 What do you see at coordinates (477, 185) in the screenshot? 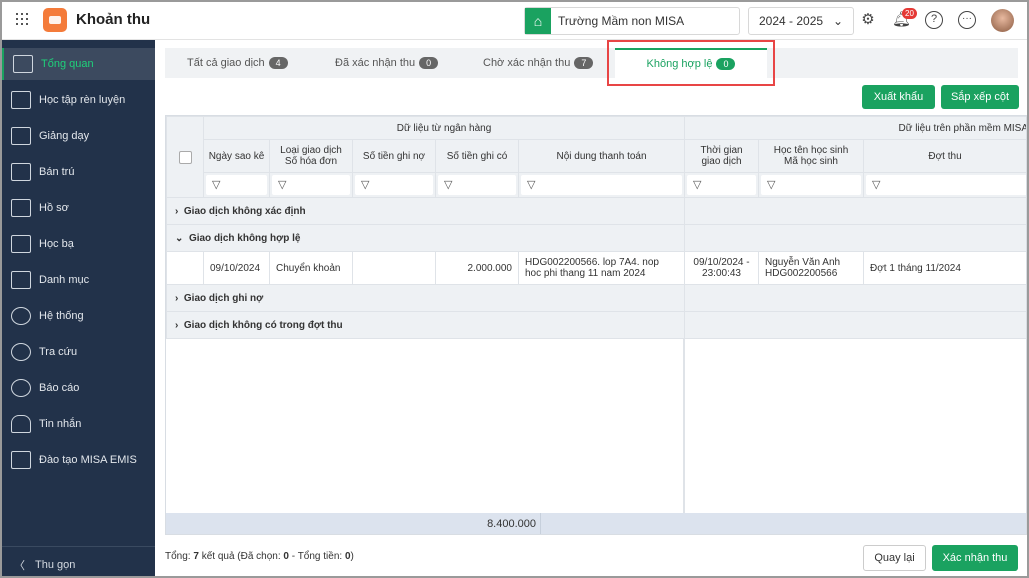
I see `filter-credit: ▽` at bounding box center [477, 185].